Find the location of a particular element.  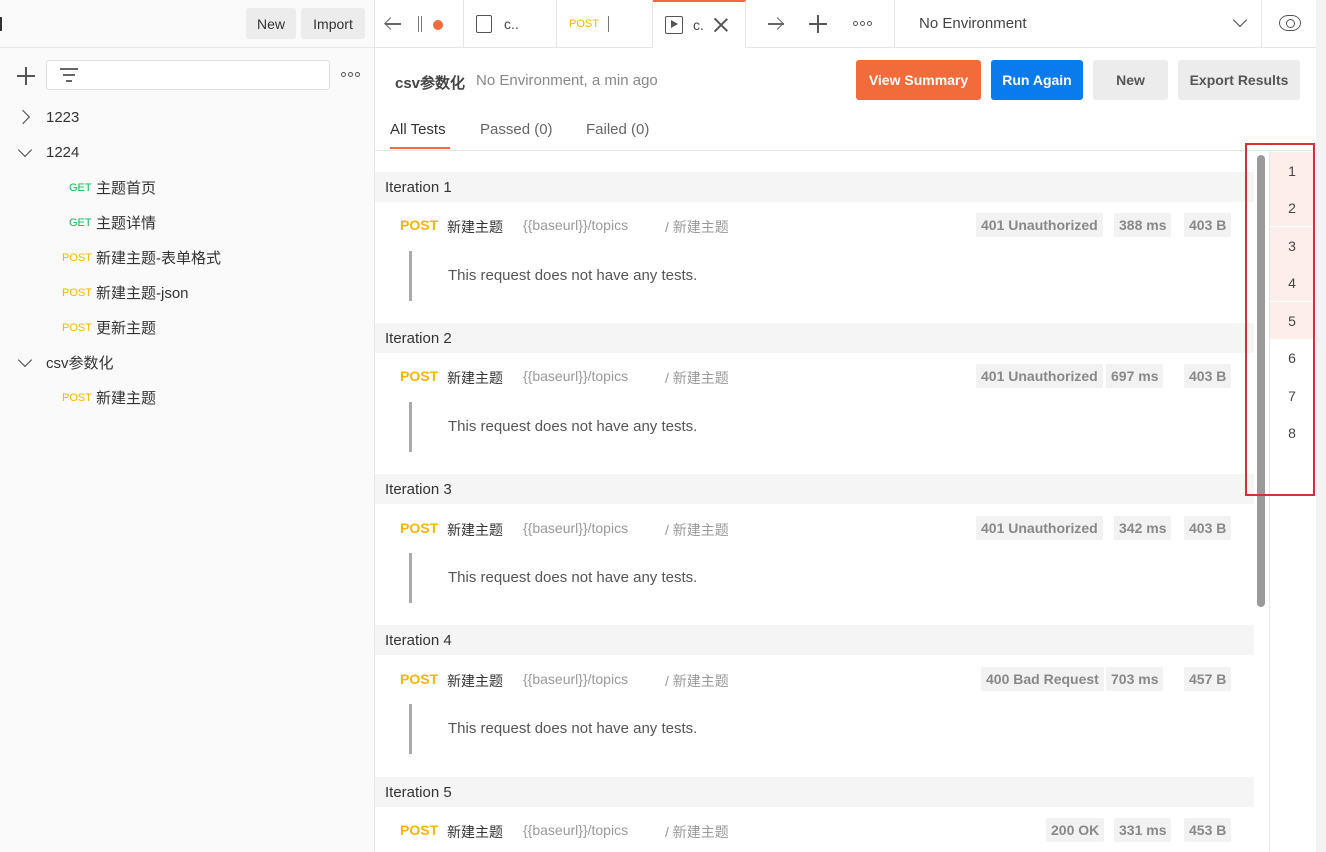

filter-icon is located at coordinates (69, 75).